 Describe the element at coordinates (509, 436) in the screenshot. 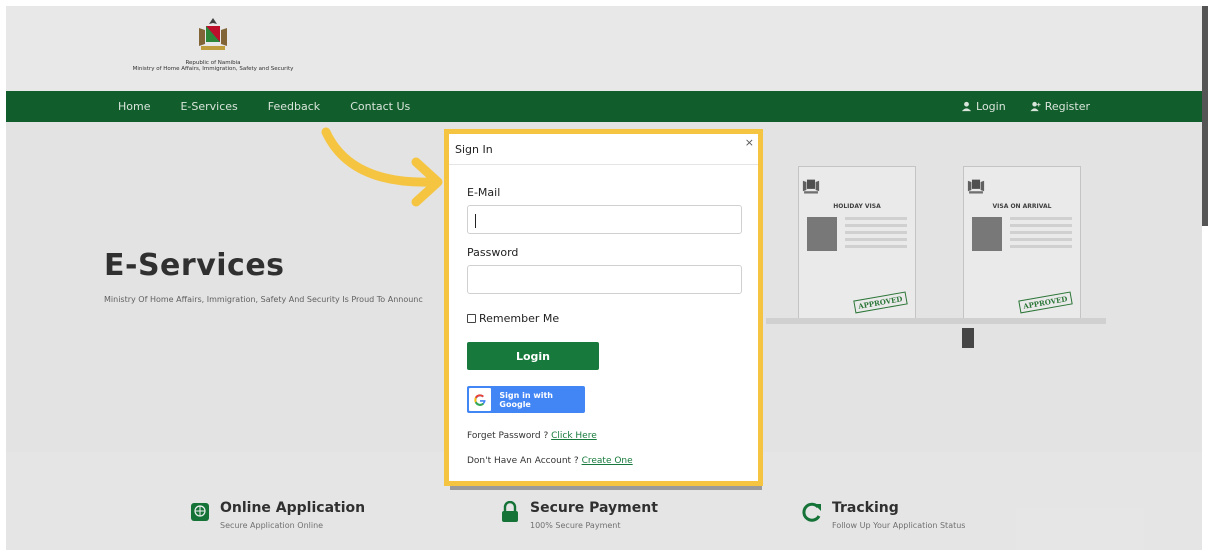

I see `forget-password-text: Forget Password ?` at that location.